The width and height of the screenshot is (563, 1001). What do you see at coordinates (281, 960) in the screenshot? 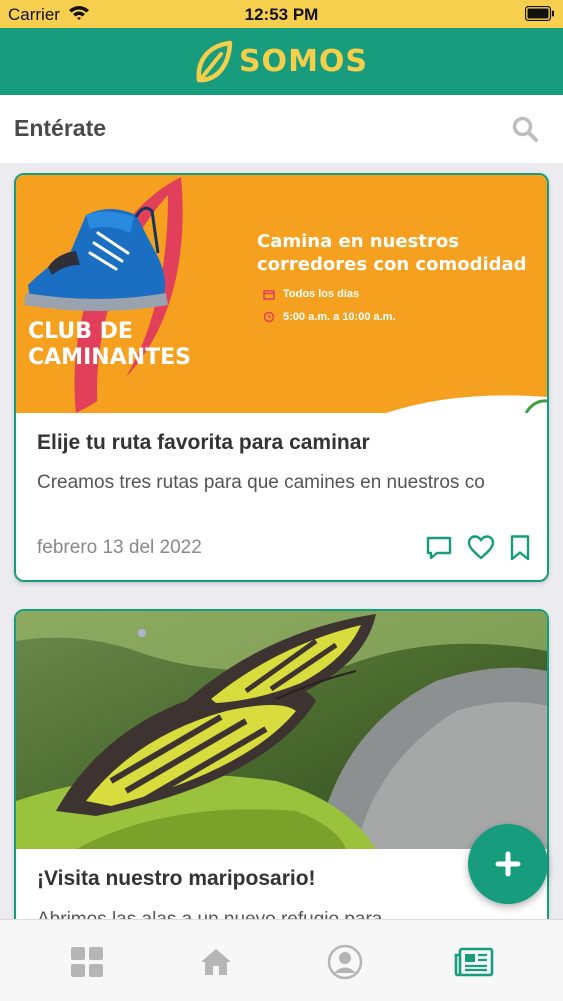
I see `tab-bar` at bounding box center [281, 960].